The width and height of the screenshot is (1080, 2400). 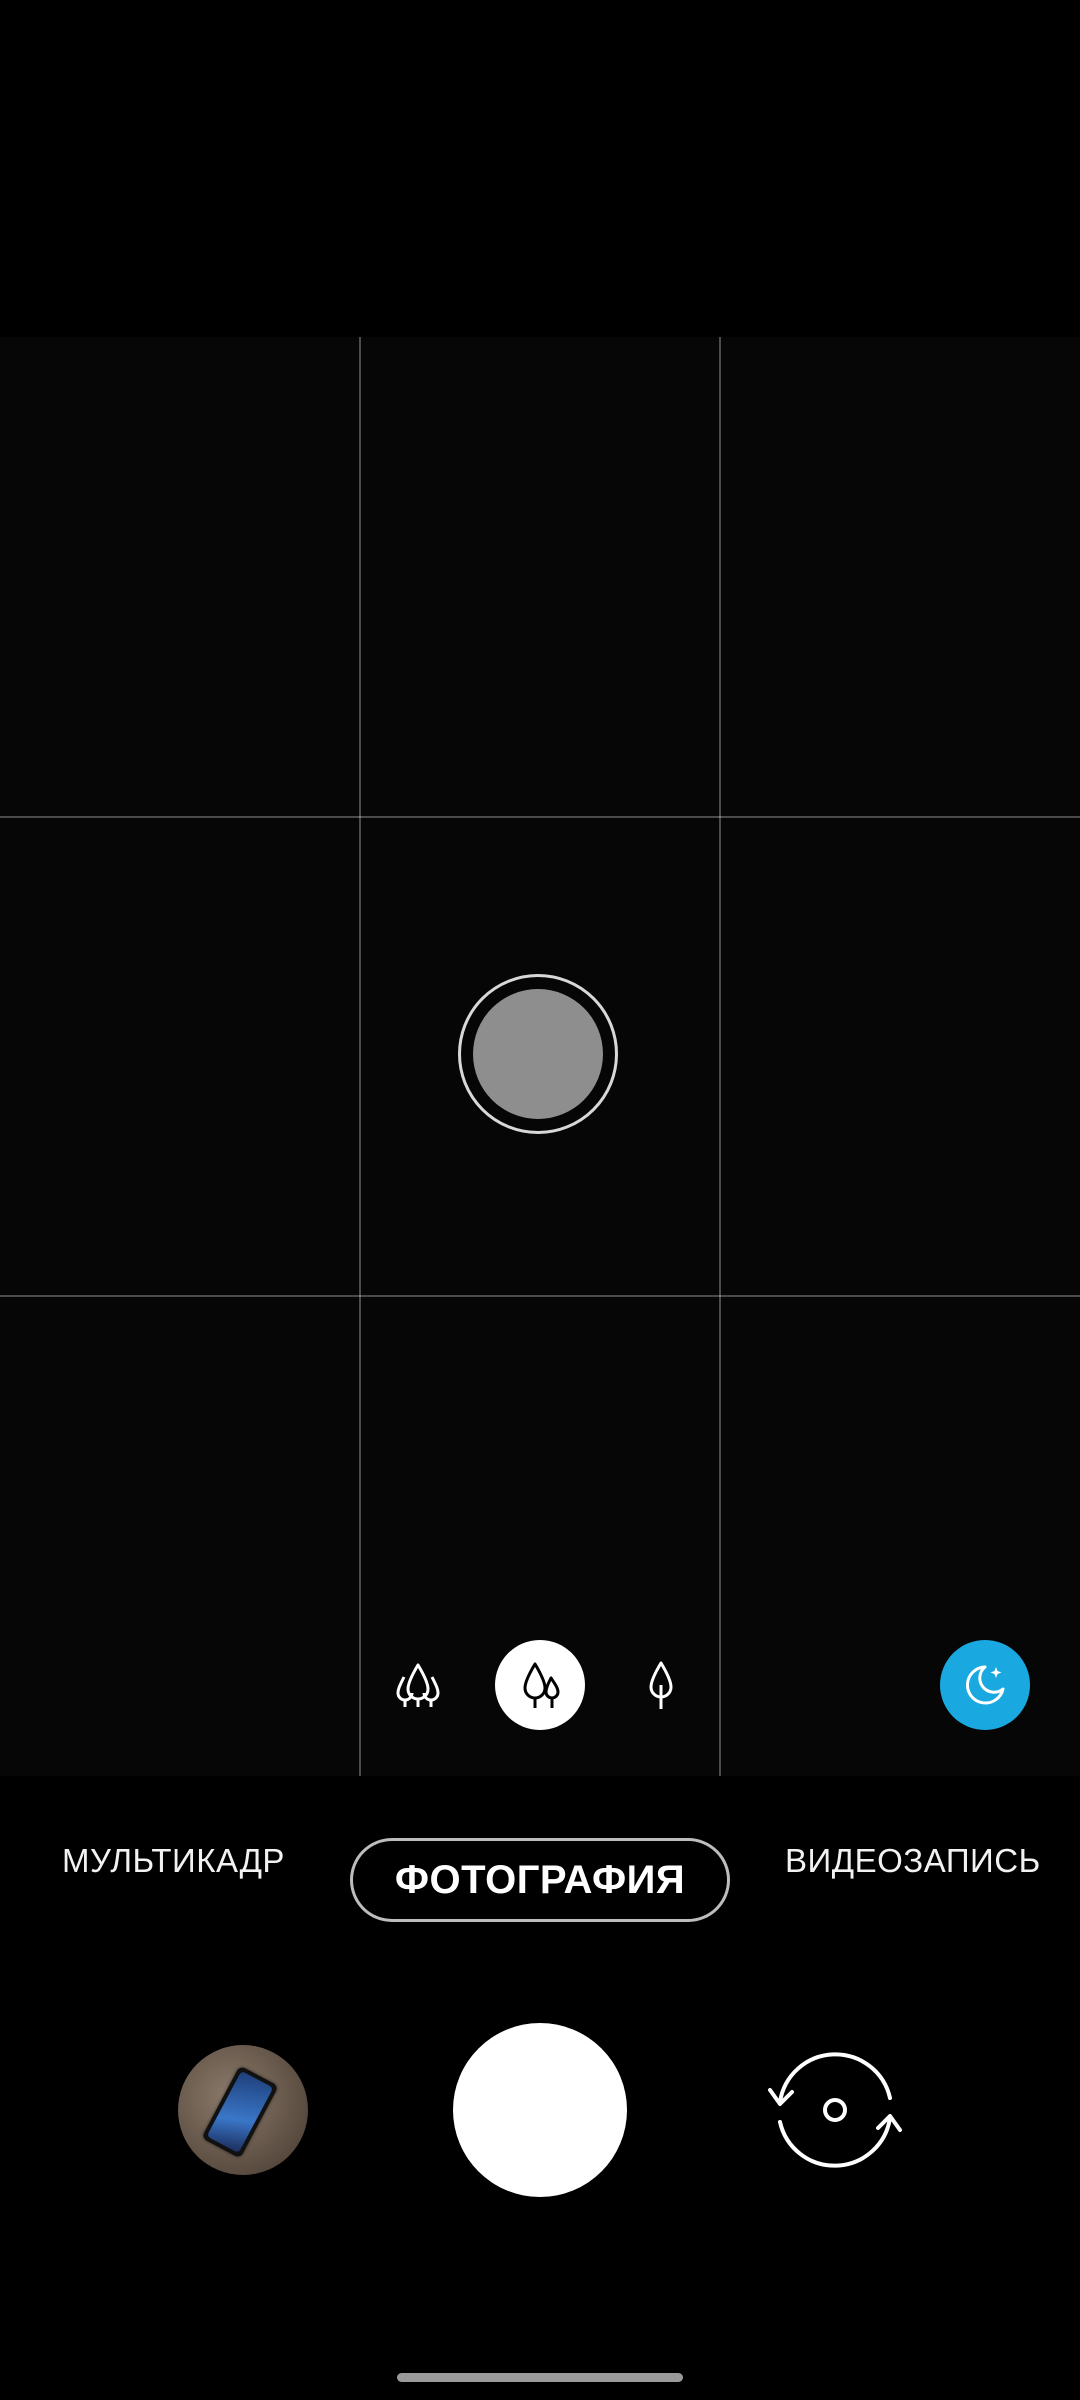 I want to click on mode-photo-pill: ФОТОГРАФИЯ, so click(x=540, y=1880).